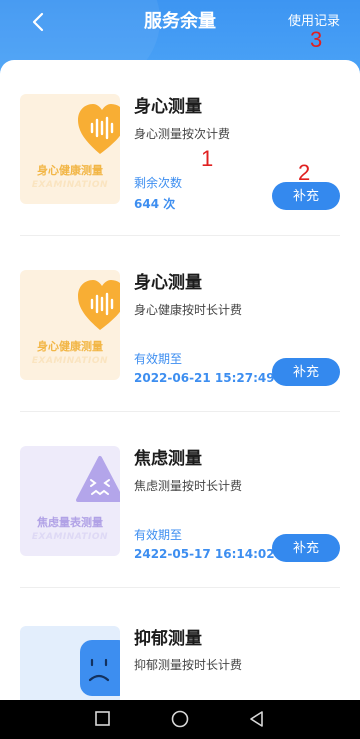 The height and width of the screenshot is (739, 360). I want to click on system-nav-bar, so click(180, 719).